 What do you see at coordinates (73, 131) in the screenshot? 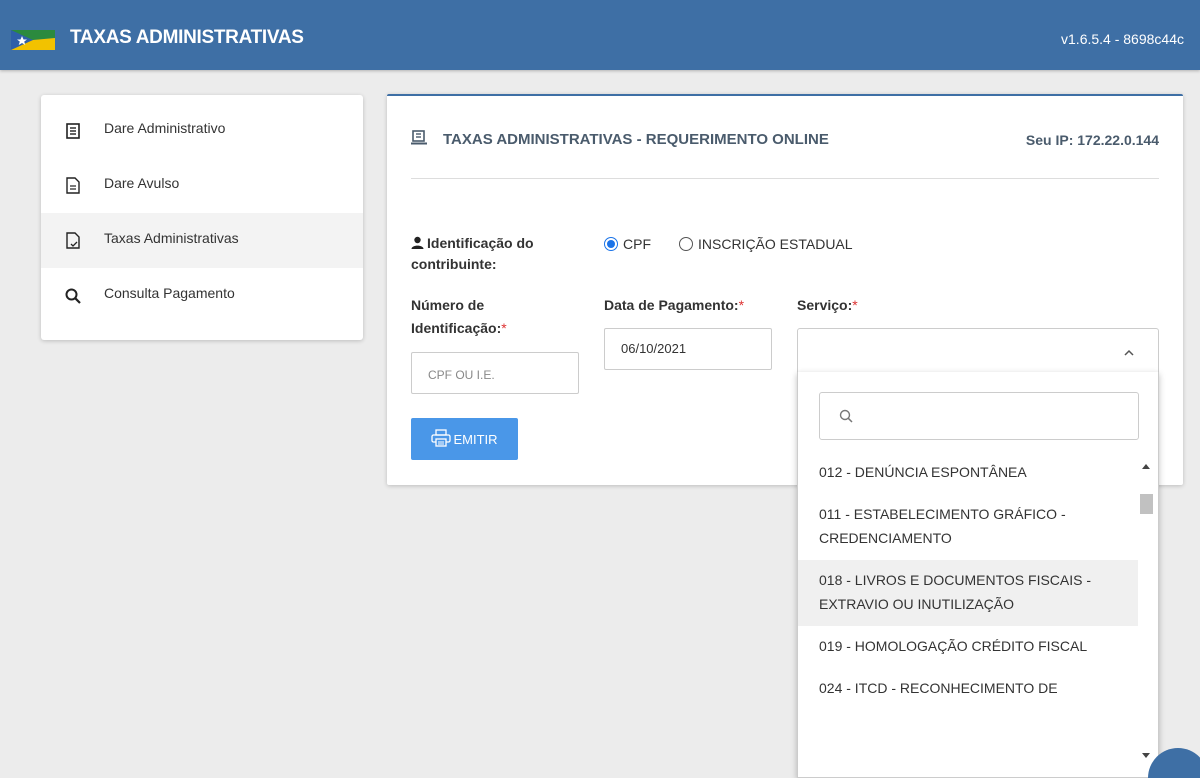
I see `list-document-icon` at bounding box center [73, 131].